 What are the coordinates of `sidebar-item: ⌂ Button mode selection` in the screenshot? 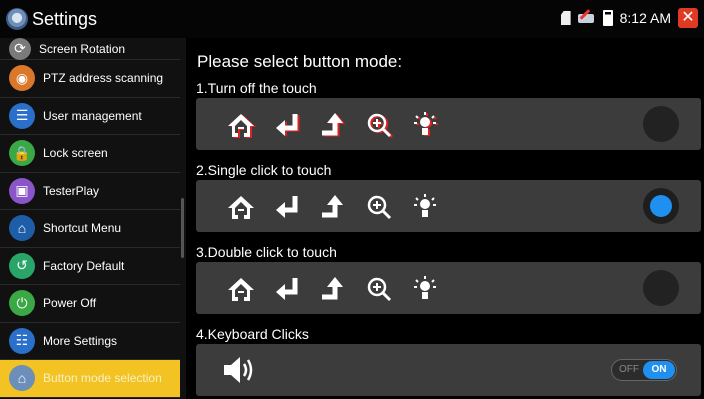 It's located at (90, 379).